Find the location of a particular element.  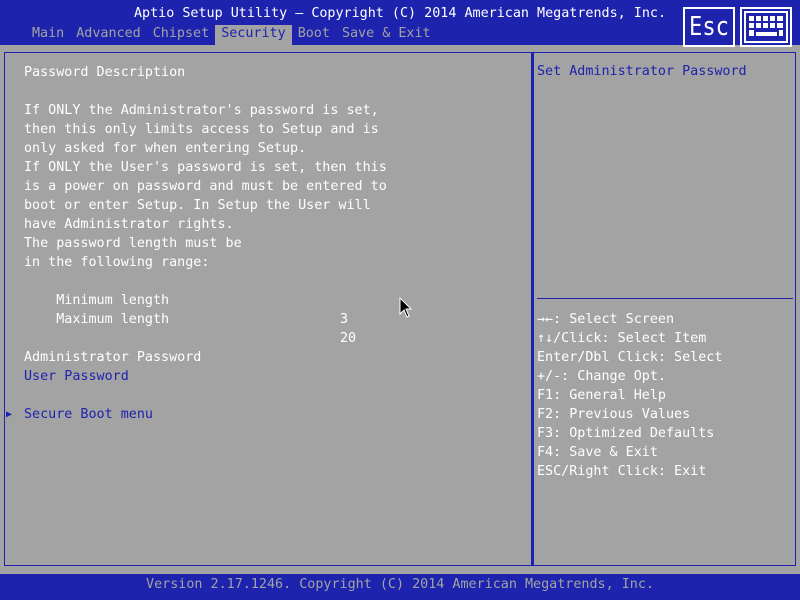

esc-button: Esc is located at coordinates (709, 27).